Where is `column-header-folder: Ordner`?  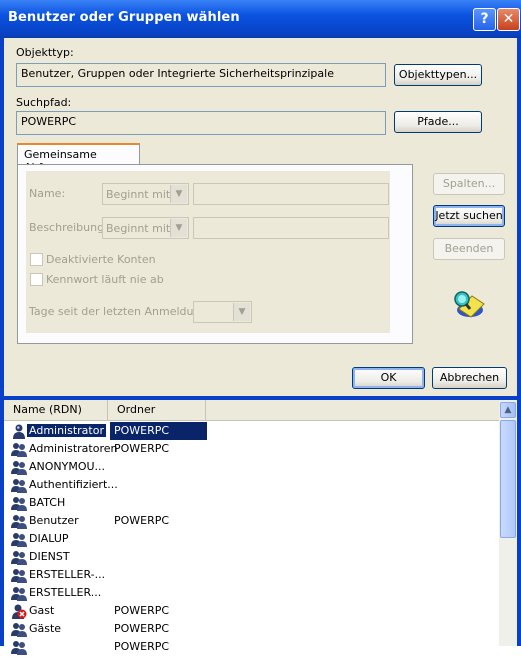 column-header-folder: Ordner is located at coordinates (157, 410).